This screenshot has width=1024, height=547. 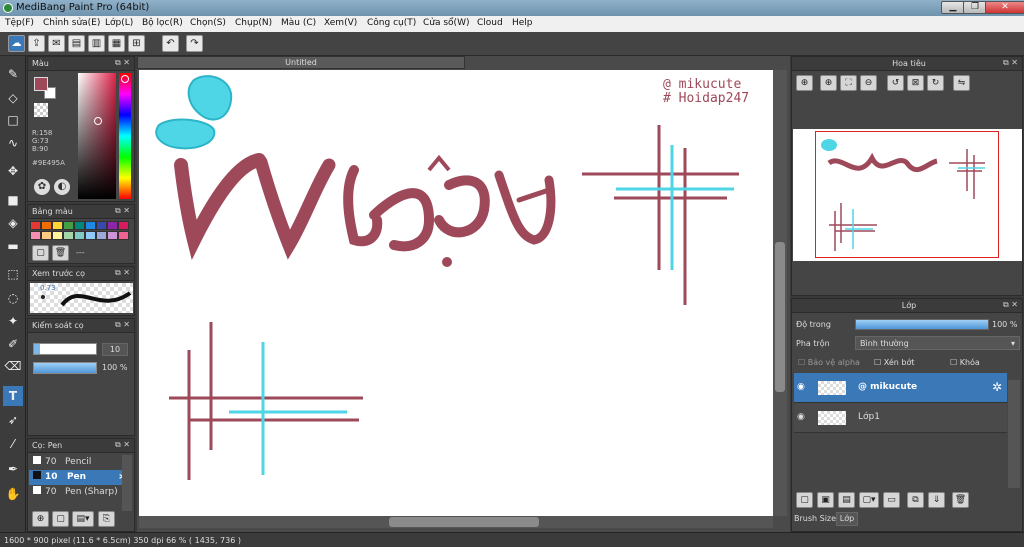 What do you see at coordinates (13, 171) in the screenshot?
I see `move-icon: ✥` at bounding box center [13, 171].